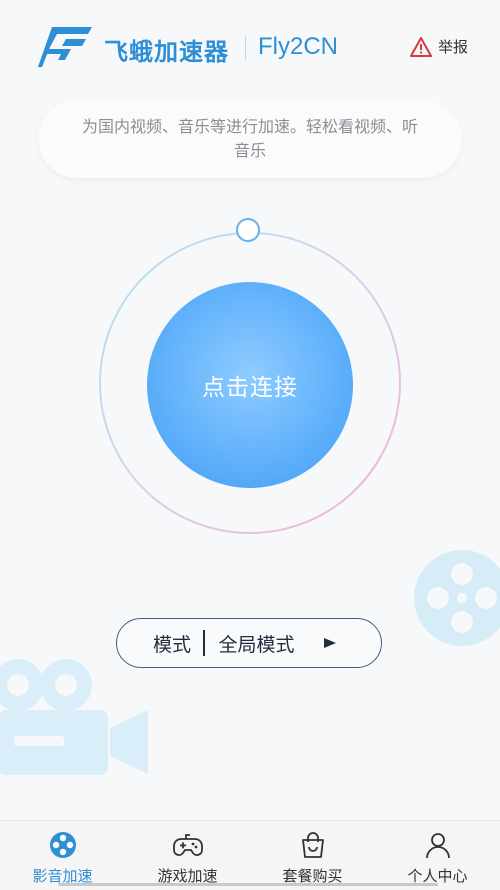 The height and width of the screenshot is (890, 500). I want to click on app-header: 飞蛾加速器 Fly2CN 举报, so click(250, 47).